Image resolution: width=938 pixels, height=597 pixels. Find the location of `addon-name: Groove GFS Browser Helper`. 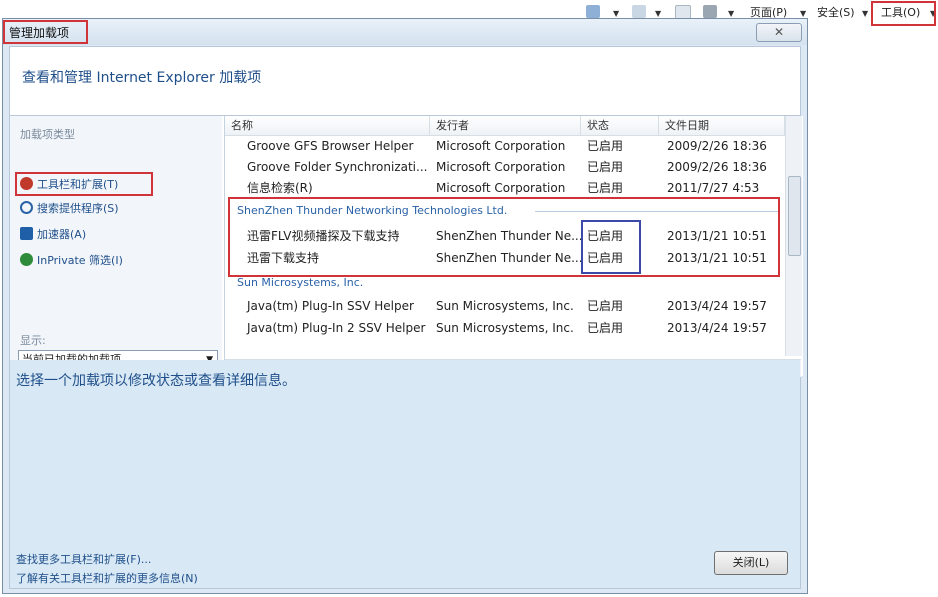

addon-name: Groove GFS Browser Helper is located at coordinates (330, 146).